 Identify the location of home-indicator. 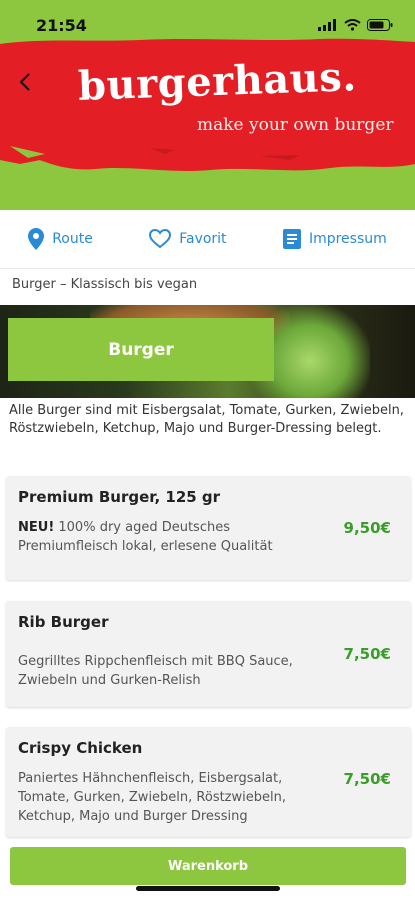
(208, 888).